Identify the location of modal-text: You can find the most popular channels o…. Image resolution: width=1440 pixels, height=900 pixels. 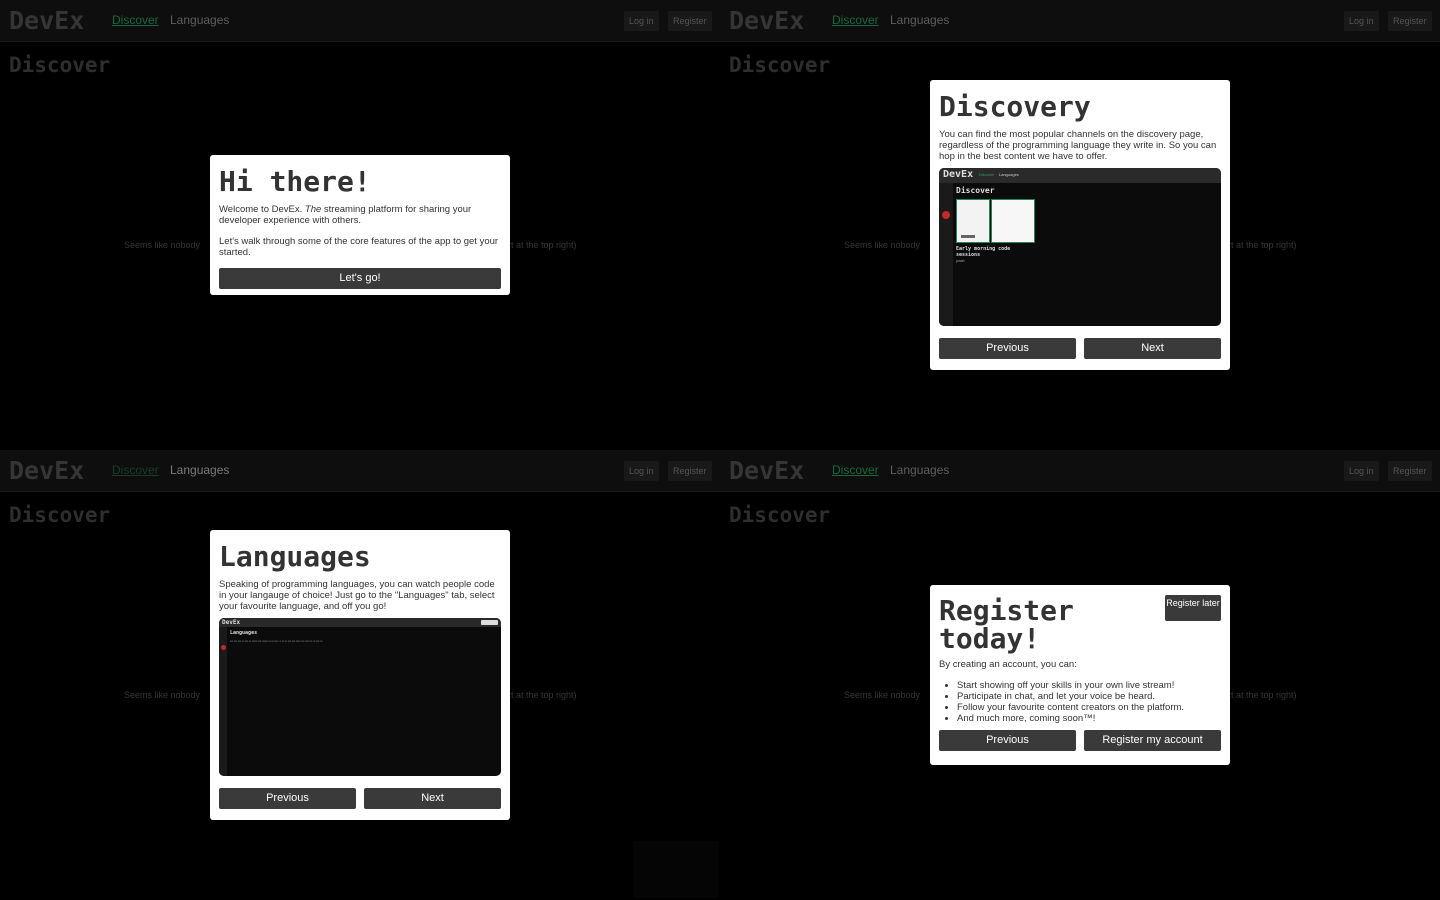
(1078, 145).